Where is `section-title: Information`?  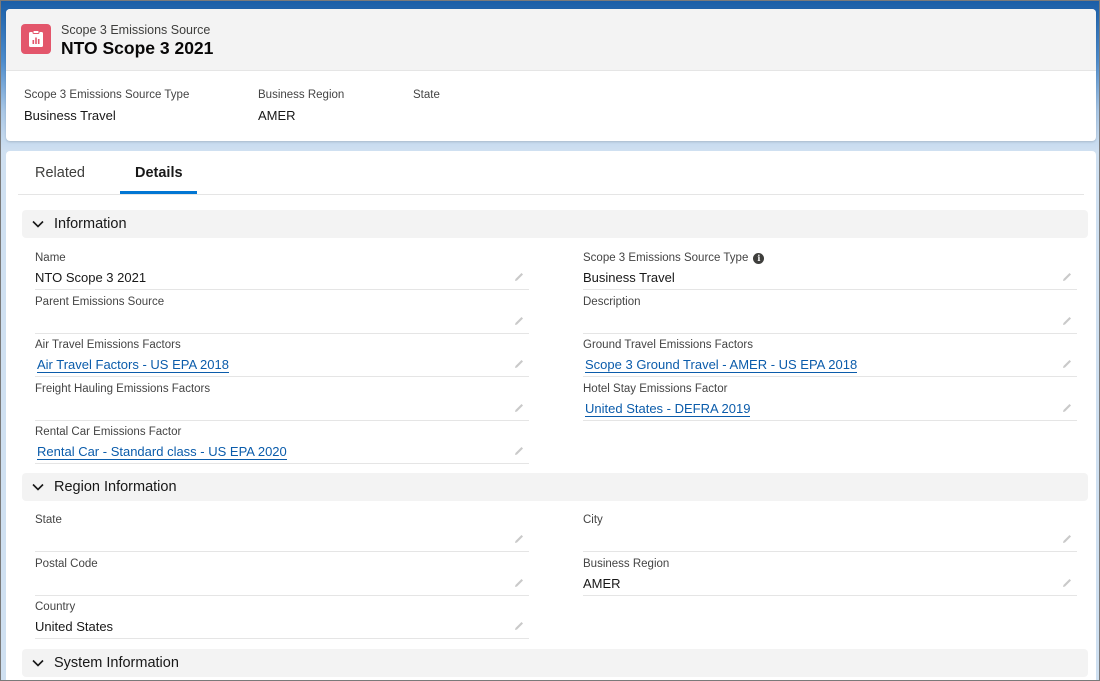
section-title: Information is located at coordinates (90, 224).